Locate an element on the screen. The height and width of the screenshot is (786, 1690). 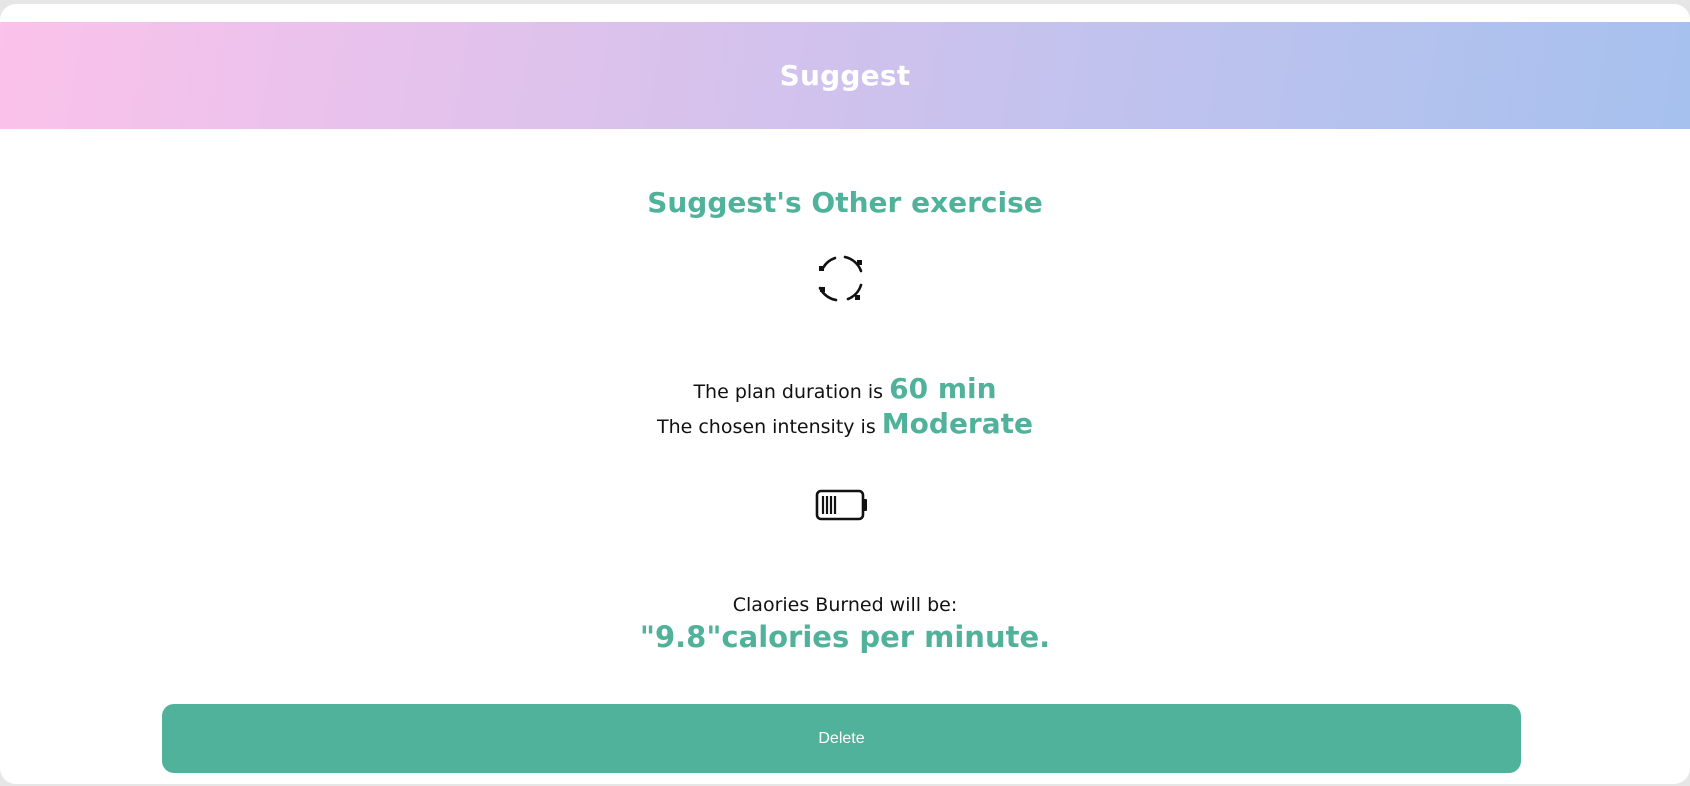
duration-prefix: The plan duration is is located at coordinates (788, 392).